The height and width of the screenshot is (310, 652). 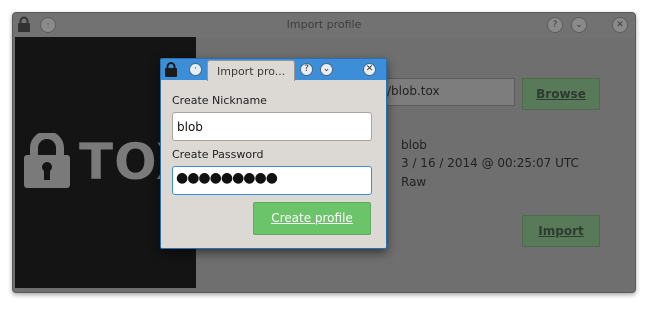 What do you see at coordinates (218, 154) in the screenshot?
I see `password-label: Create Password` at bounding box center [218, 154].